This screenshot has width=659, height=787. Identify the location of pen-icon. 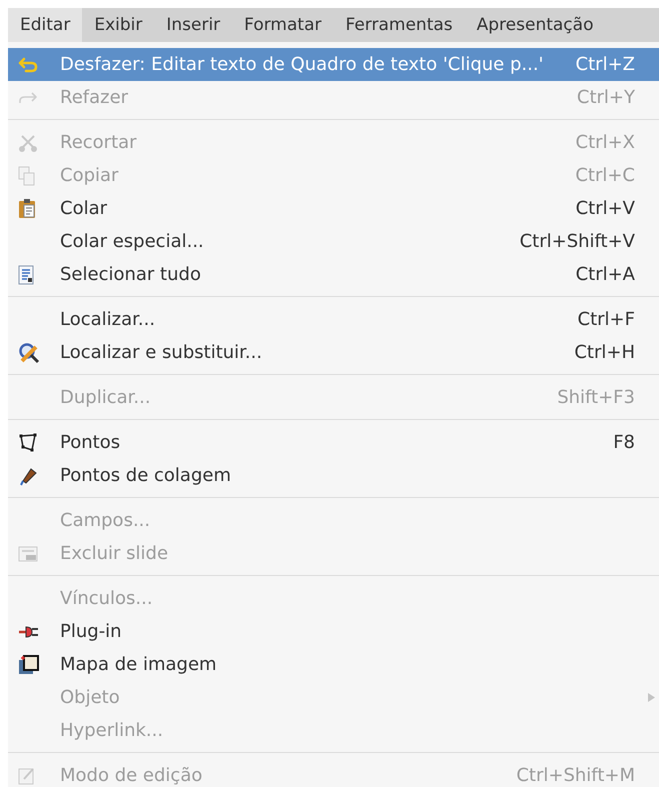
(28, 476).